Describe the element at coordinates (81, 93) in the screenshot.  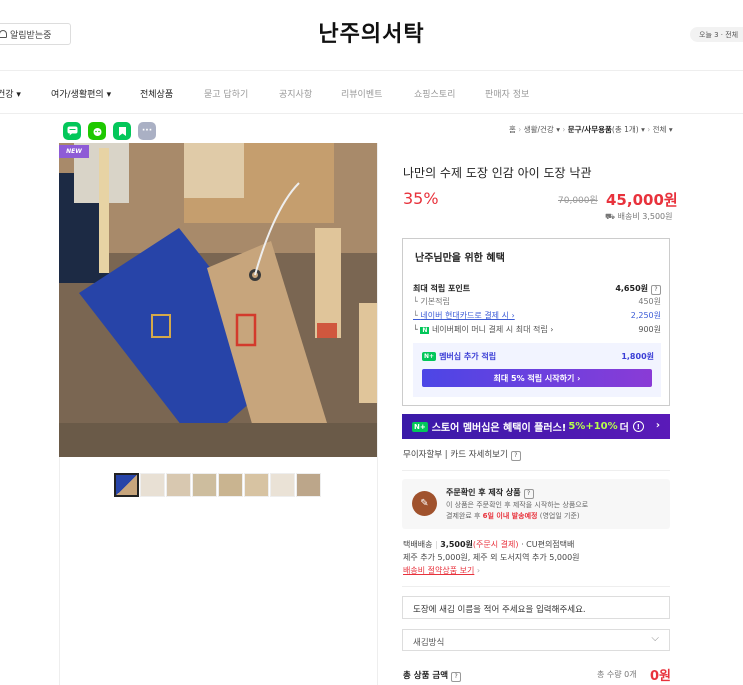
I see `nav-item-leisure: 여가/생활편의 ▾` at that location.